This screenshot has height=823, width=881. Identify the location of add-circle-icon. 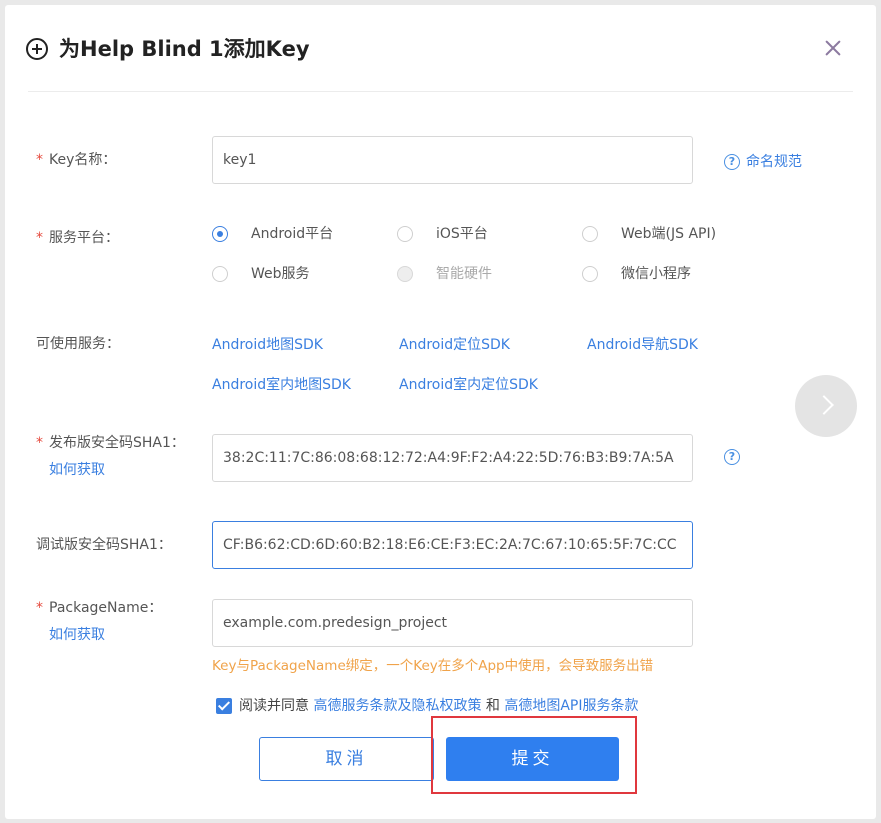
(37, 49).